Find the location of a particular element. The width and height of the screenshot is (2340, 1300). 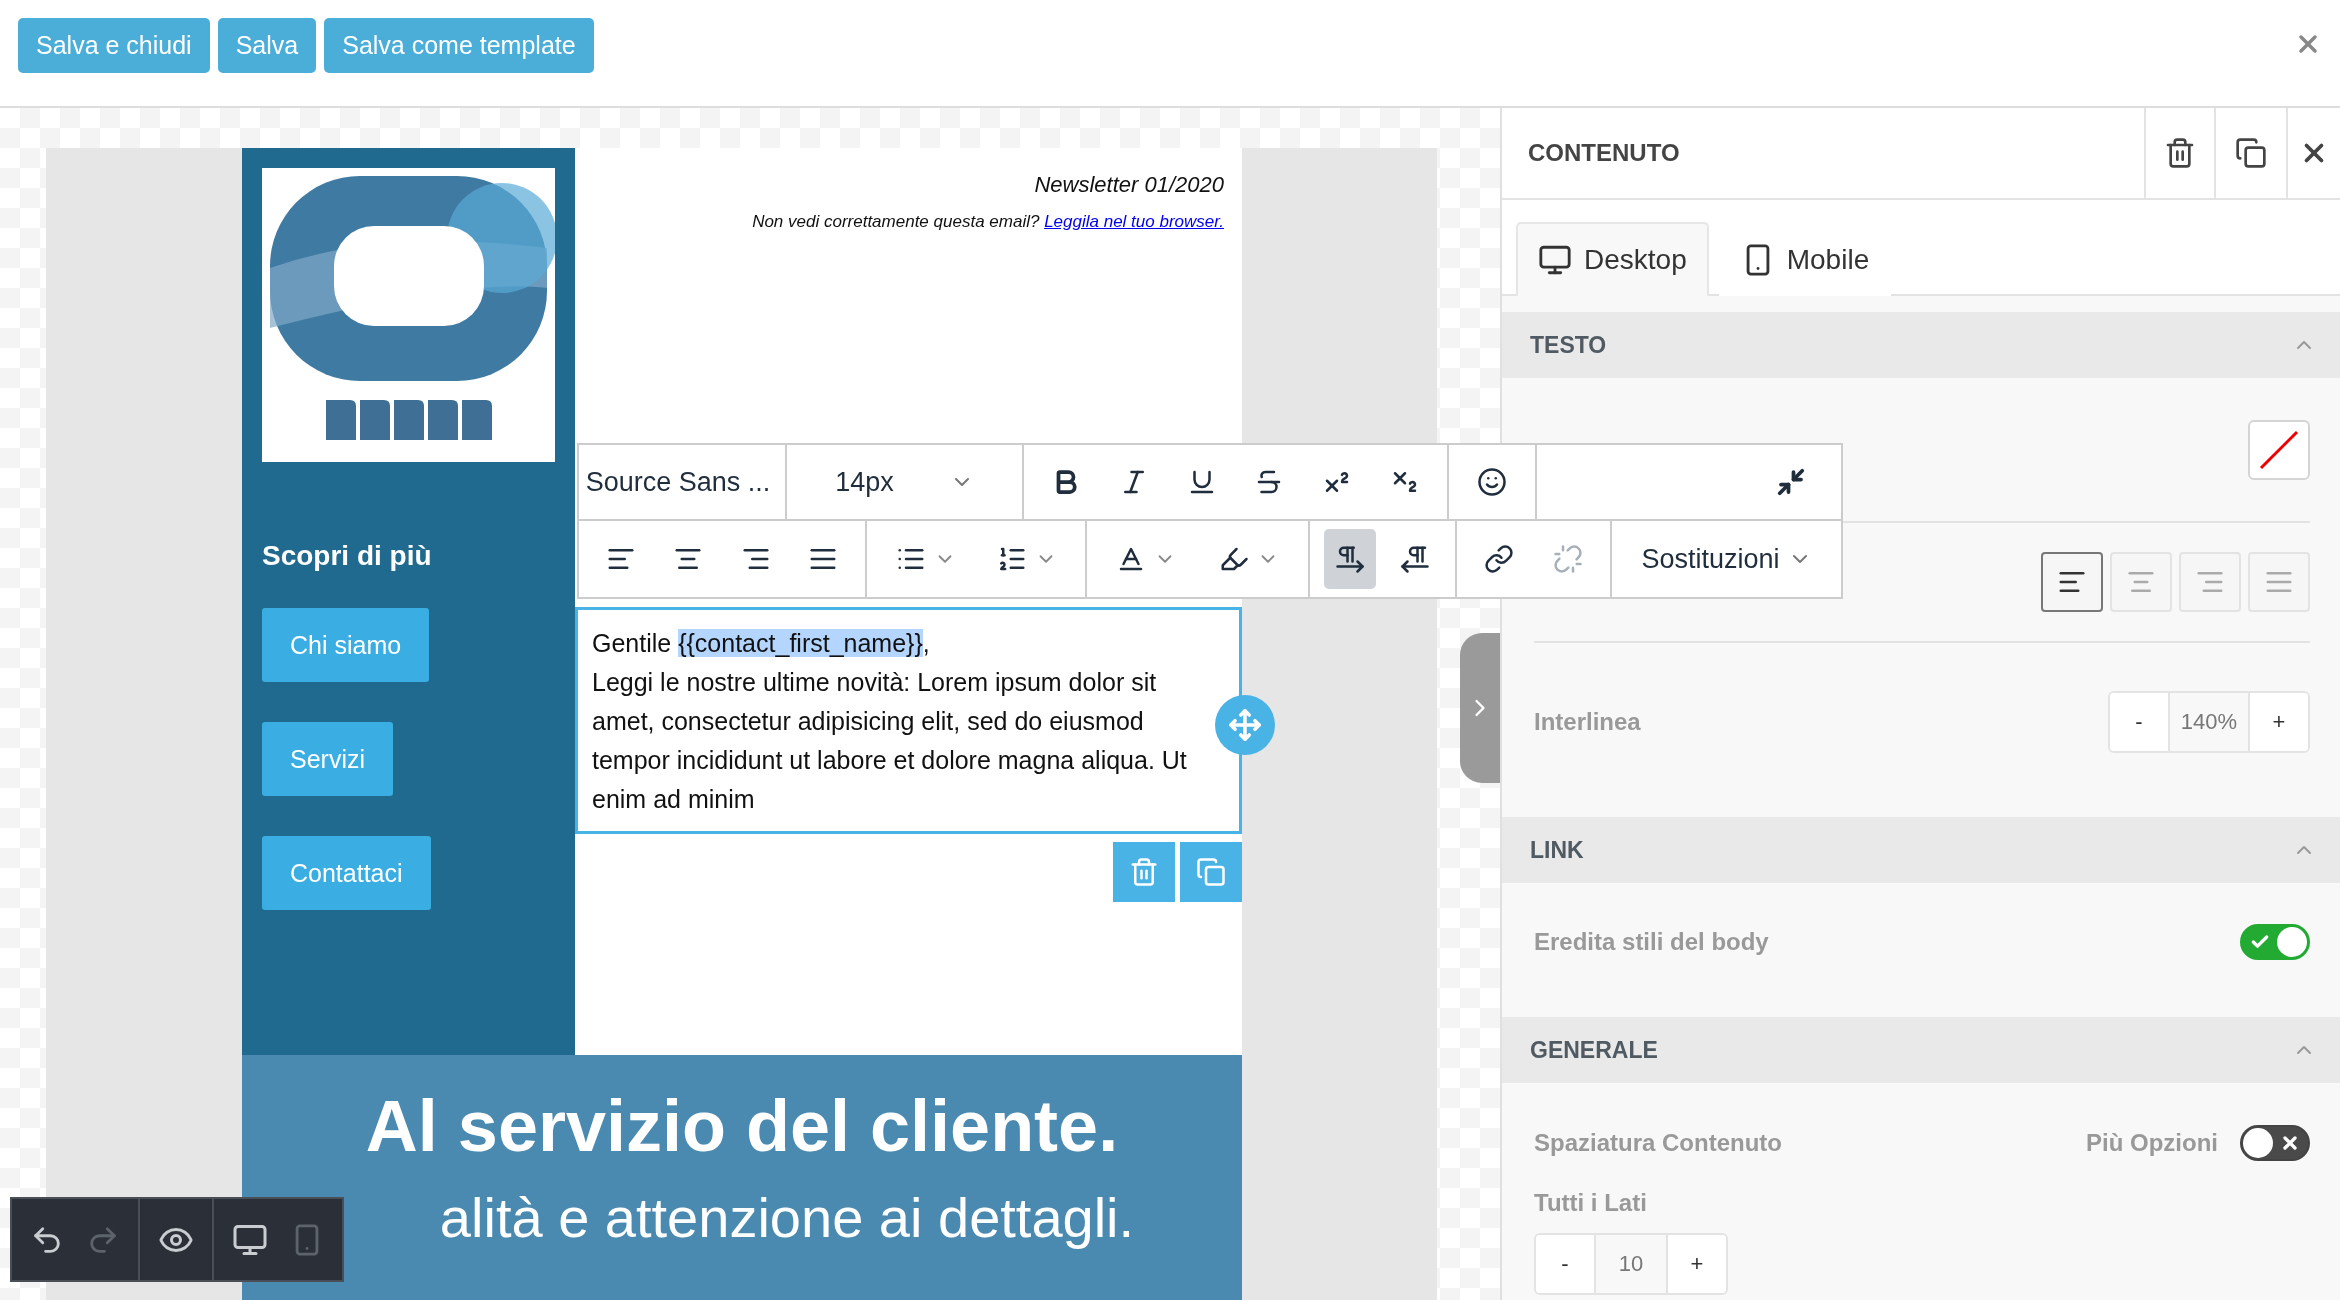

collapse-icon is located at coordinates (1791, 482).